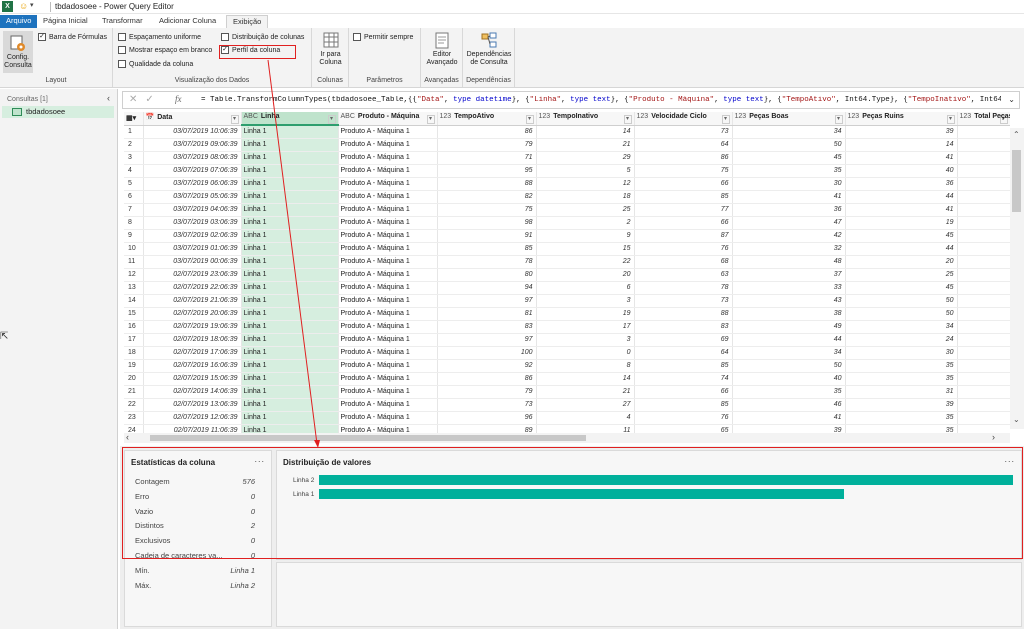  What do you see at coordinates (683, 210) in the screenshot?
I see `table-cell: 77` at bounding box center [683, 210].